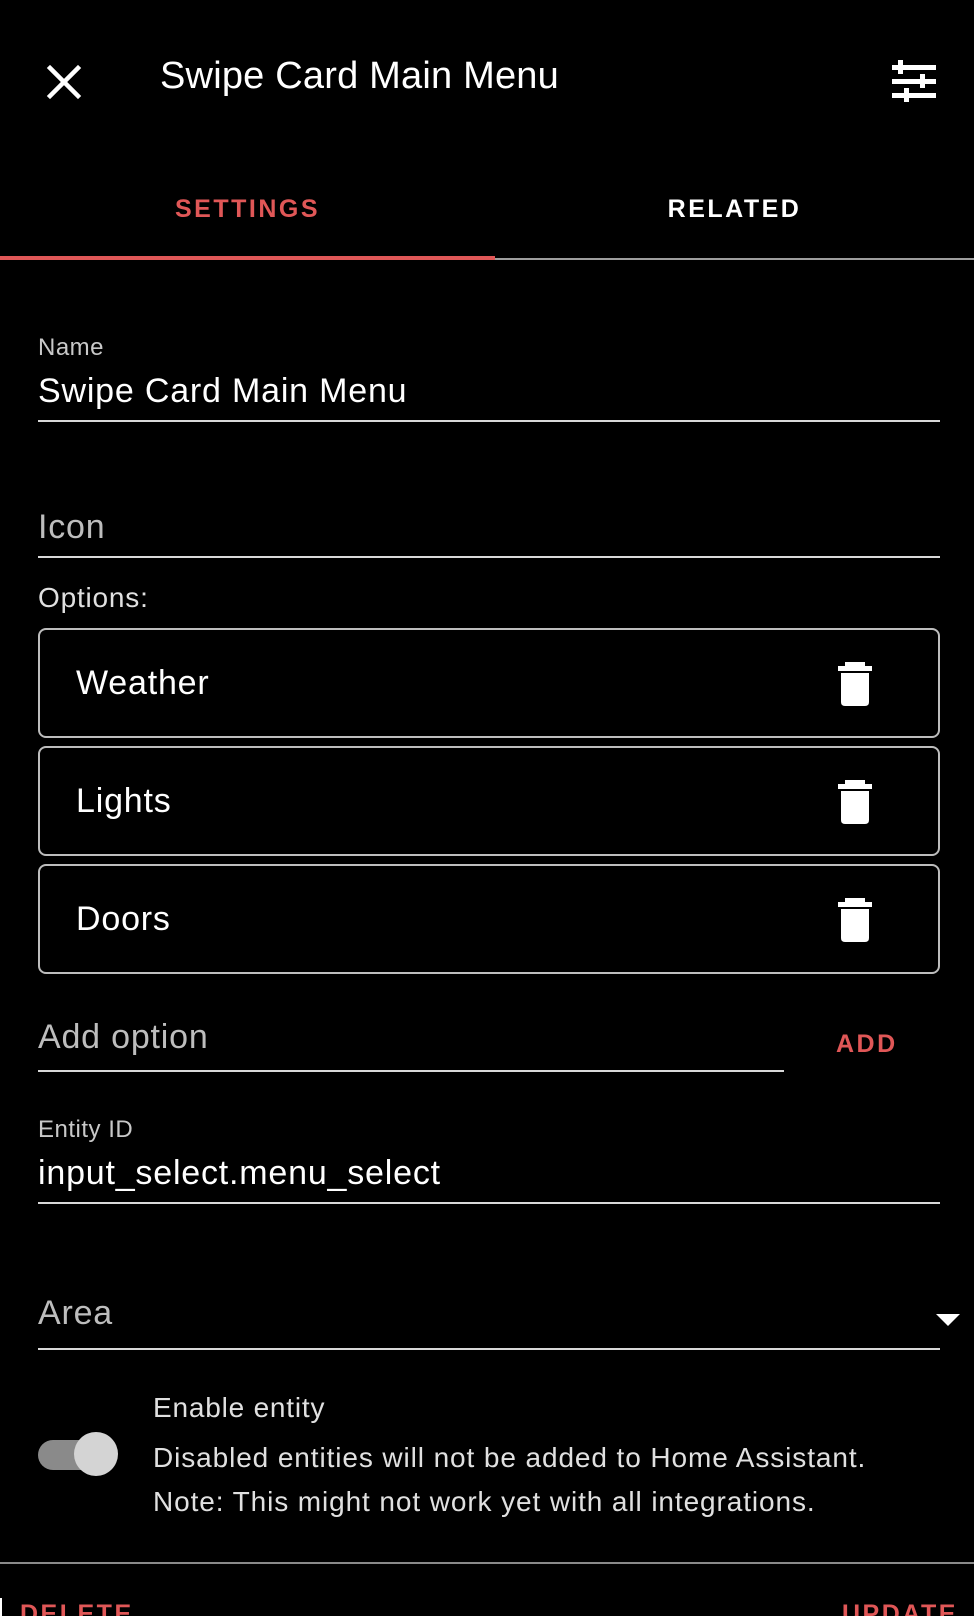 The image size is (974, 1616). I want to click on add-option-input: Add option, so click(411, 1041).